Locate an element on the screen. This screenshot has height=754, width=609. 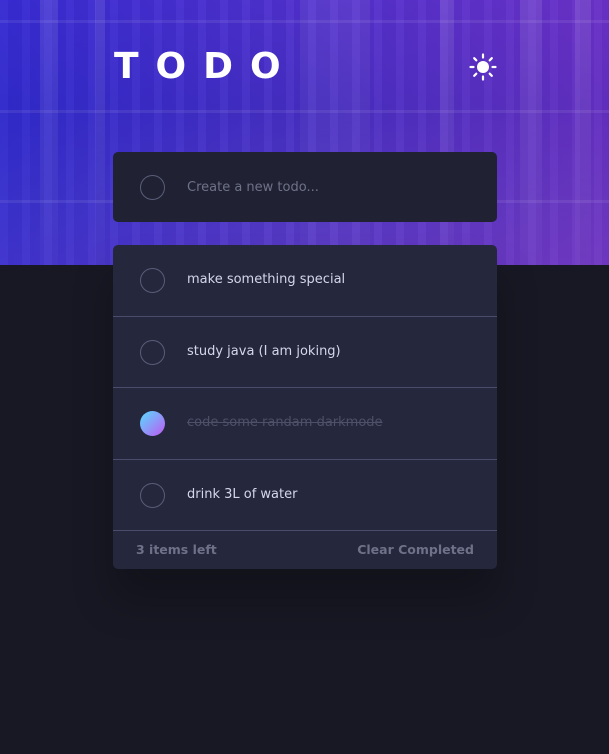
todo-label: drink 3L of water is located at coordinates (242, 494).